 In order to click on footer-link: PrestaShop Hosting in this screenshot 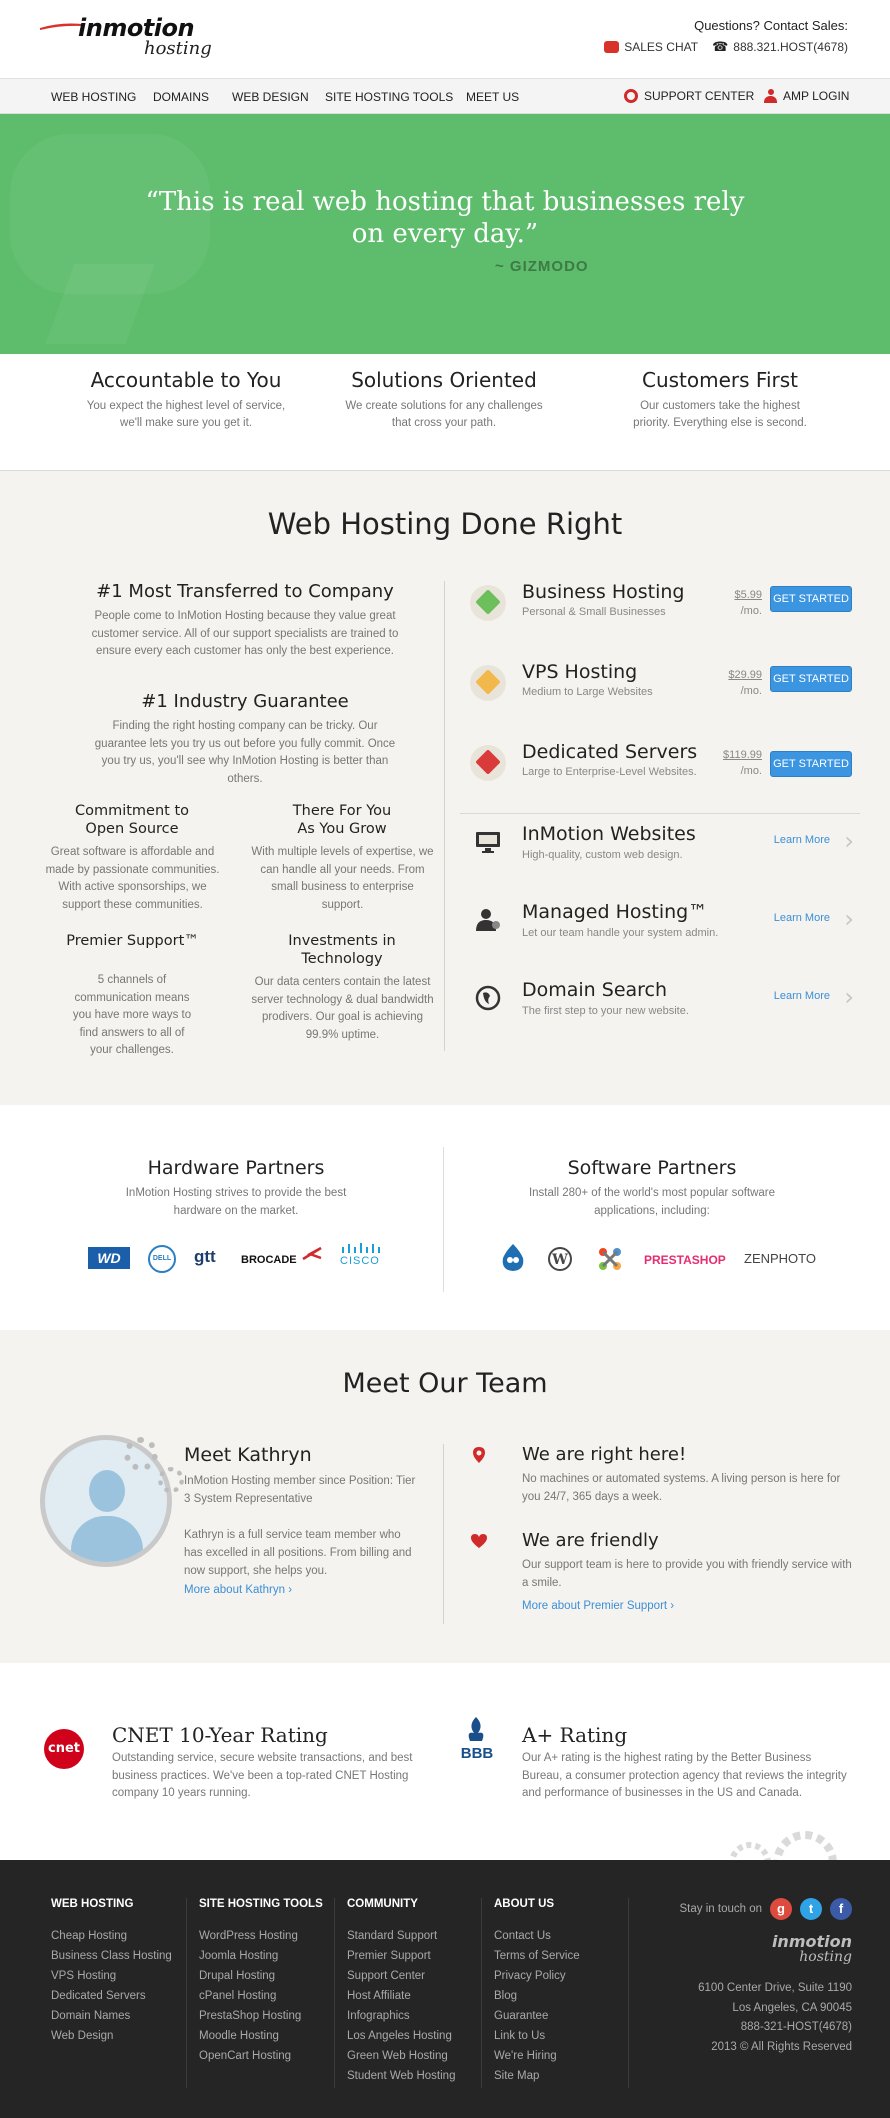, I will do `click(261, 2016)`.